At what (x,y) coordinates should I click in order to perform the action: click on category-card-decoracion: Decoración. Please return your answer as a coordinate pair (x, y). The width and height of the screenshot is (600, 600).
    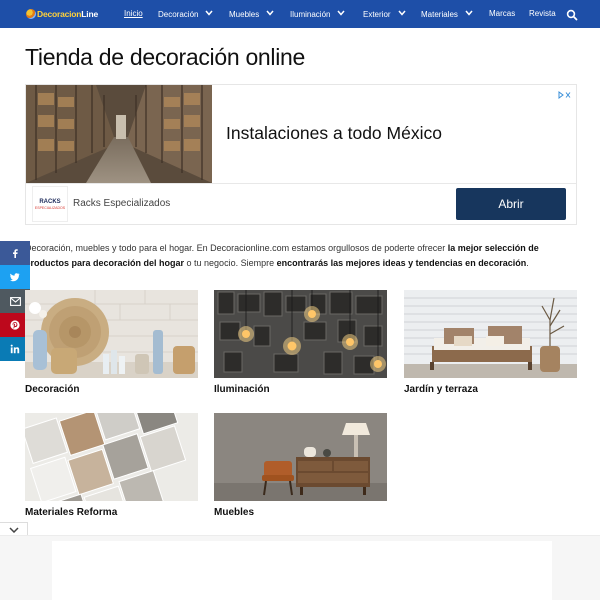
    Looking at the image, I should click on (111, 342).